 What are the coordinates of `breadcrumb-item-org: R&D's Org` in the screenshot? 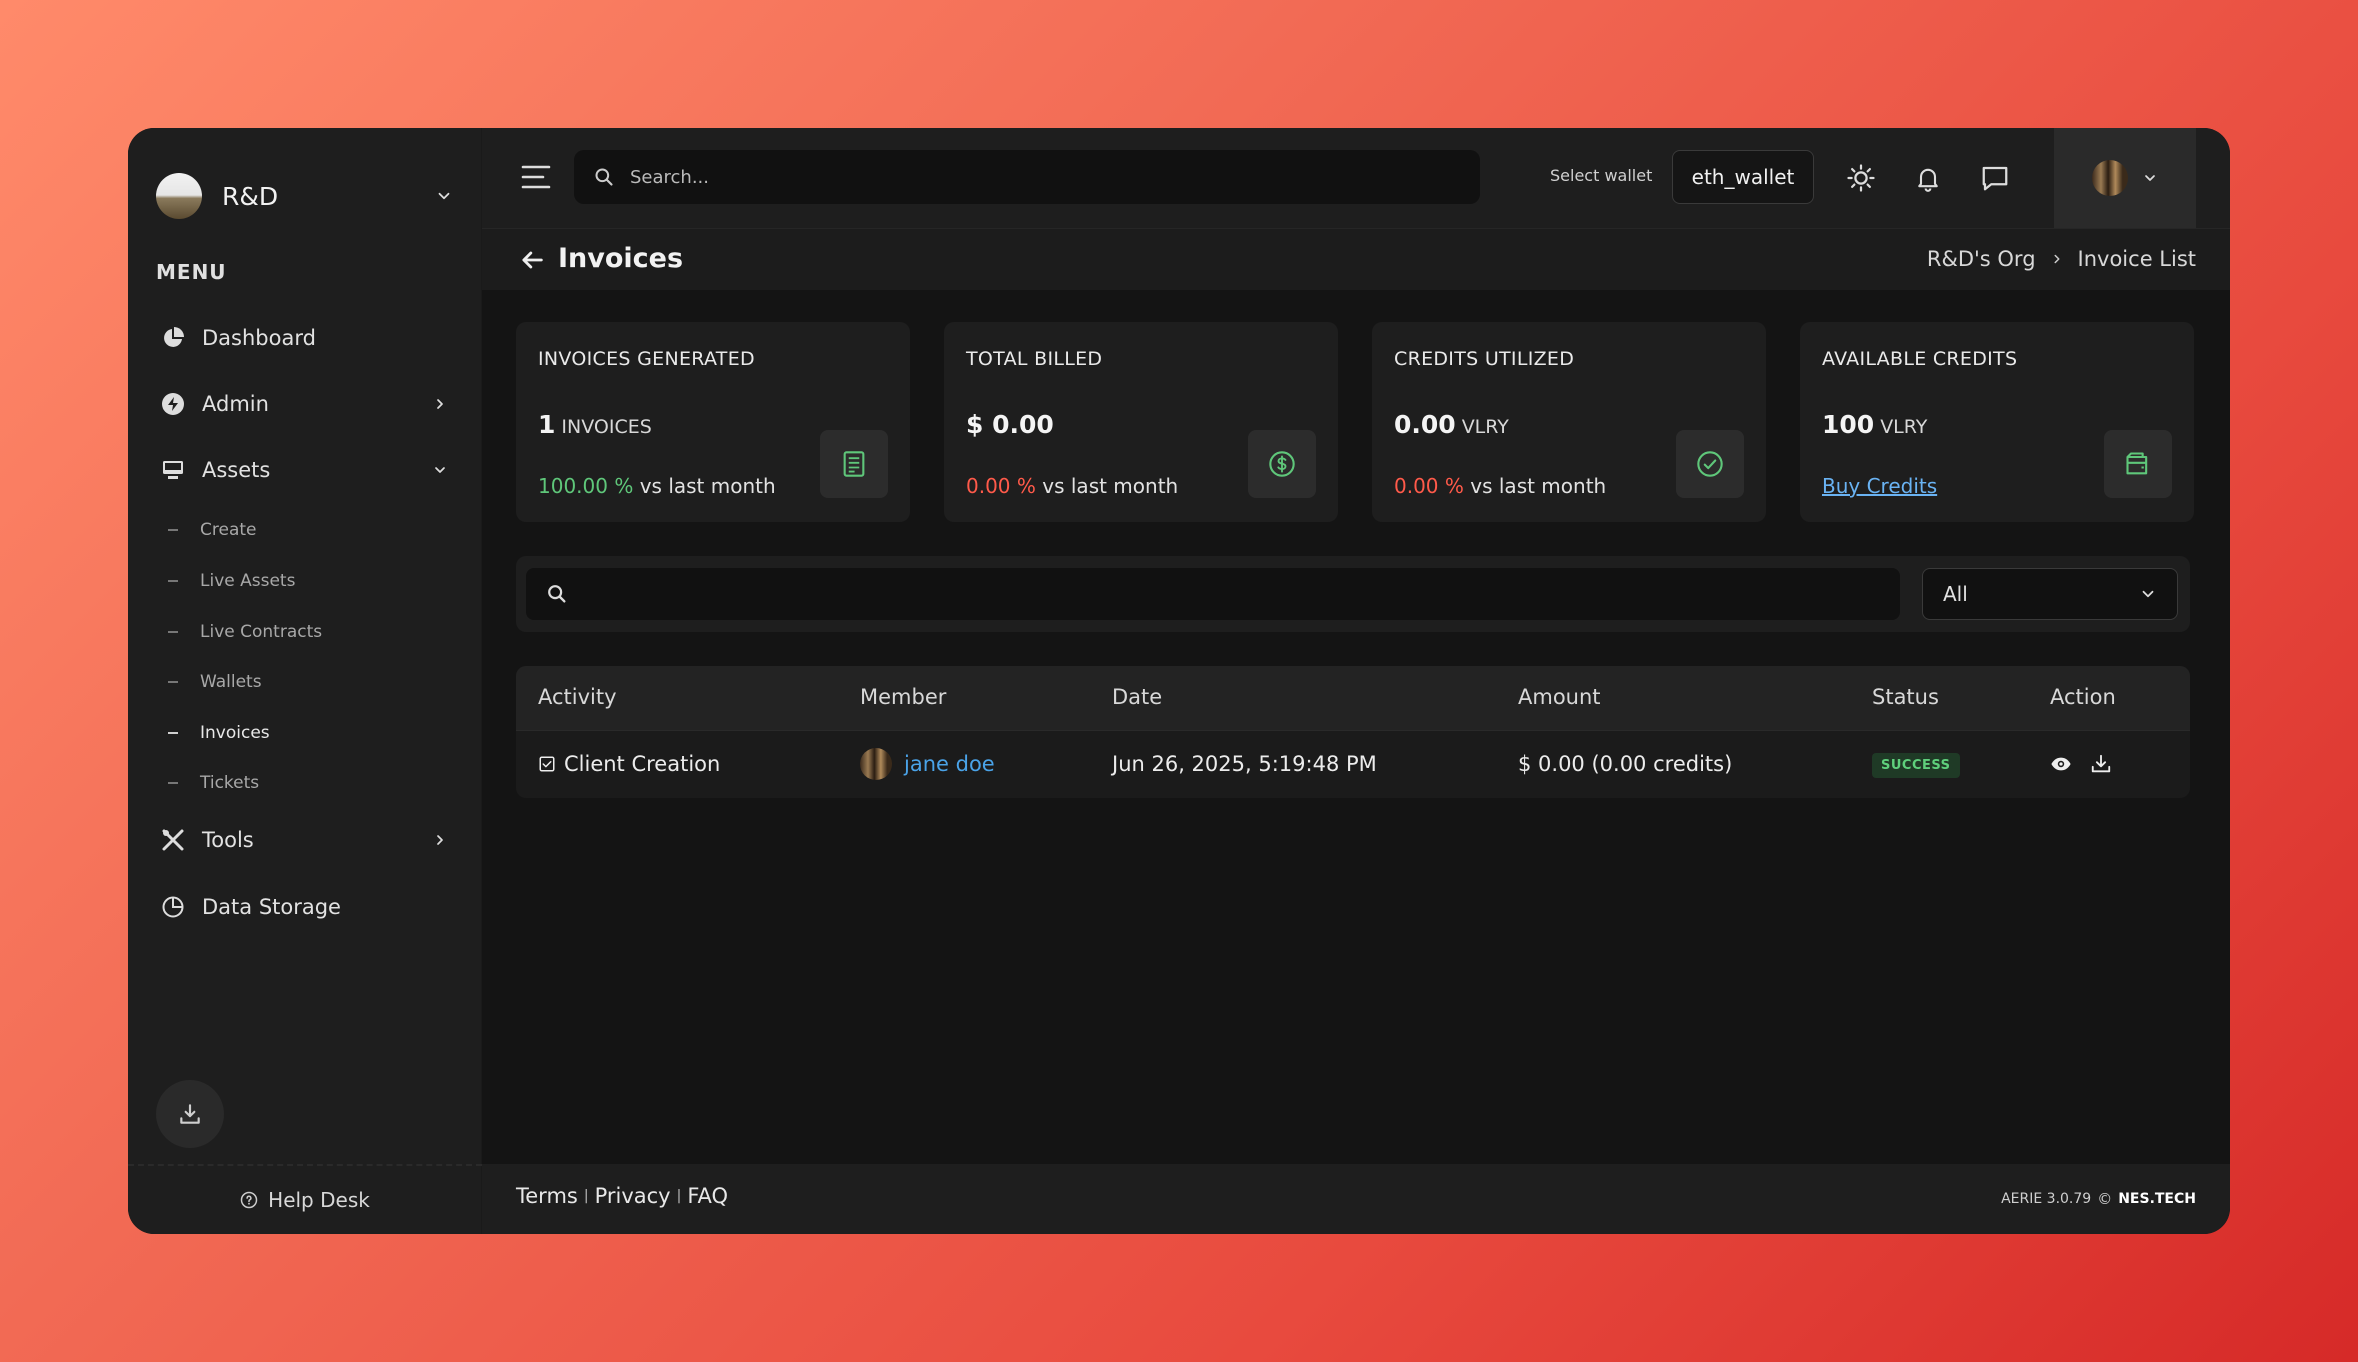 It's located at (1981, 259).